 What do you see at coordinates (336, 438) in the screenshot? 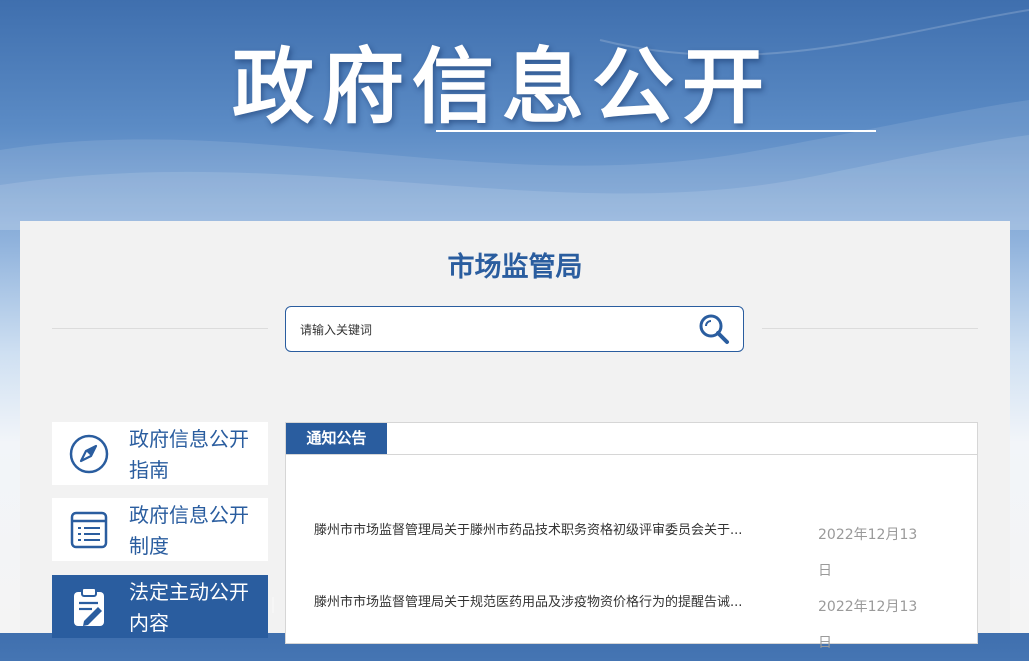
I see `tab-notice: 通知公告` at bounding box center [336, 438].